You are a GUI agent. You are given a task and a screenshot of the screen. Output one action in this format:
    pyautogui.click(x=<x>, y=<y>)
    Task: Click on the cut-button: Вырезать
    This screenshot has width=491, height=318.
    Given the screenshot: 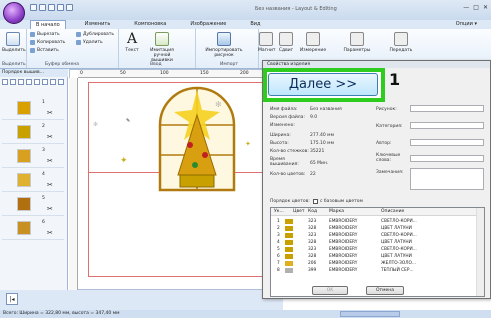 What is the action you would take?
    pyautogui.click(x=45, y=34)
    